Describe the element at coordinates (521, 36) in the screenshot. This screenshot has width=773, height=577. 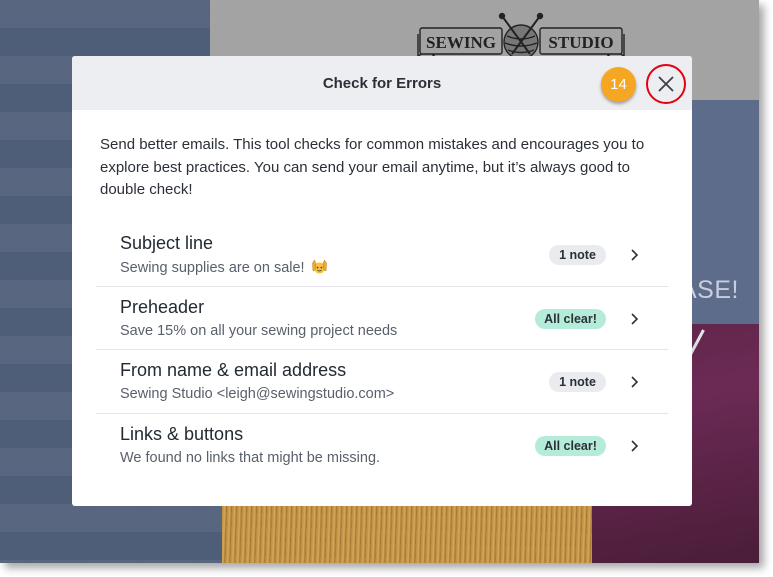
I see `sewing-studio-logo: SEWING STUDIO` at that location.